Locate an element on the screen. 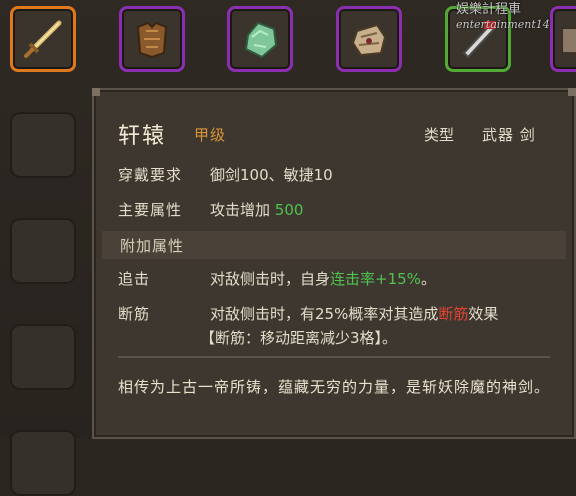 Image resolution: width=576 pixels, height=496 pixels. extra-label-chase: 追击 is located at coordinates (134, 279).